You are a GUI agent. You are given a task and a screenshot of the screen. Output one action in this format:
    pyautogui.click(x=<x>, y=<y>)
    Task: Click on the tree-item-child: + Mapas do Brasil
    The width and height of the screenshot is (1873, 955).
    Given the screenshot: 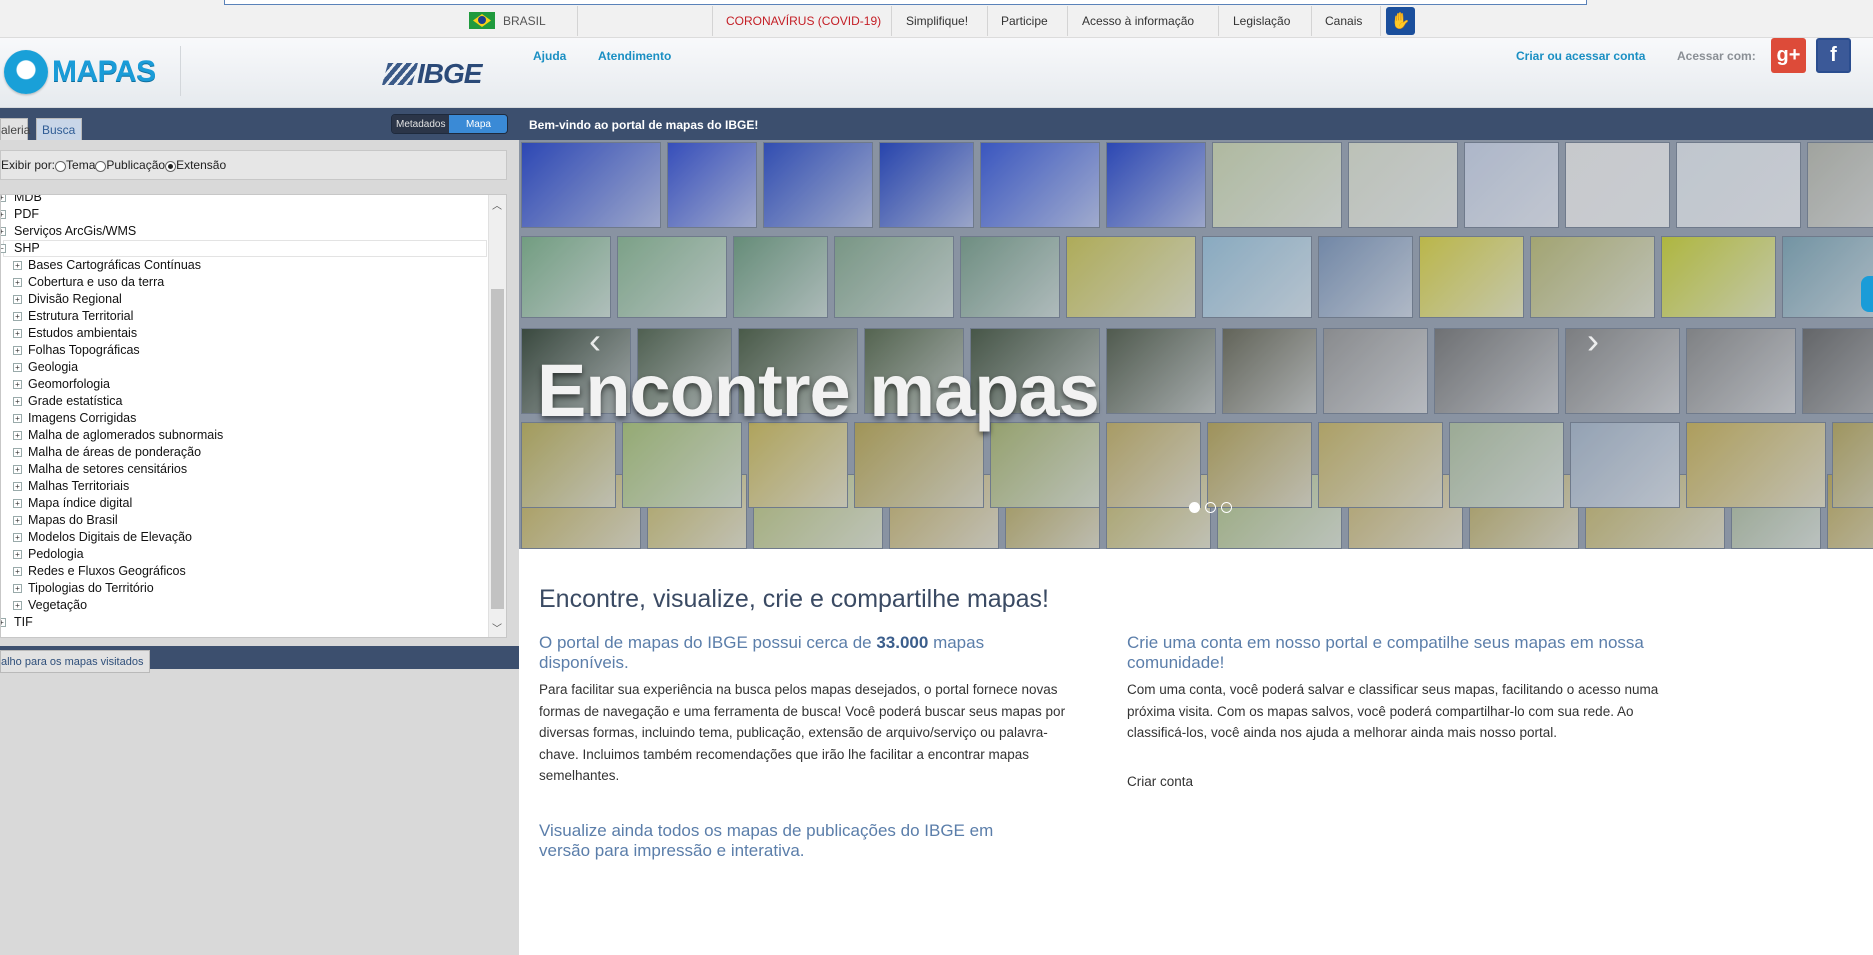 What is the action you would take?
    pyautogui.click(x=65, y=520)
    